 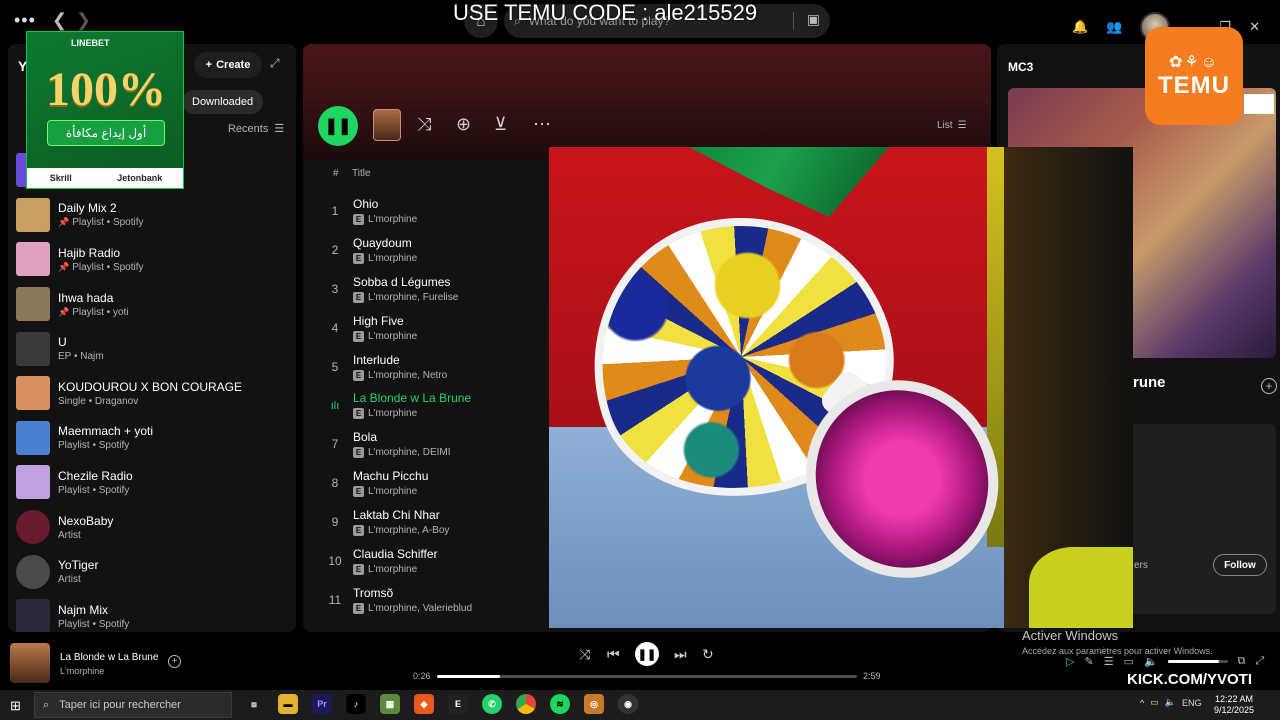 What do you see at coordinates (1192, 703) in the screenshot?
I see `language-indicator: ENG` at bounding box center [1192, 703].